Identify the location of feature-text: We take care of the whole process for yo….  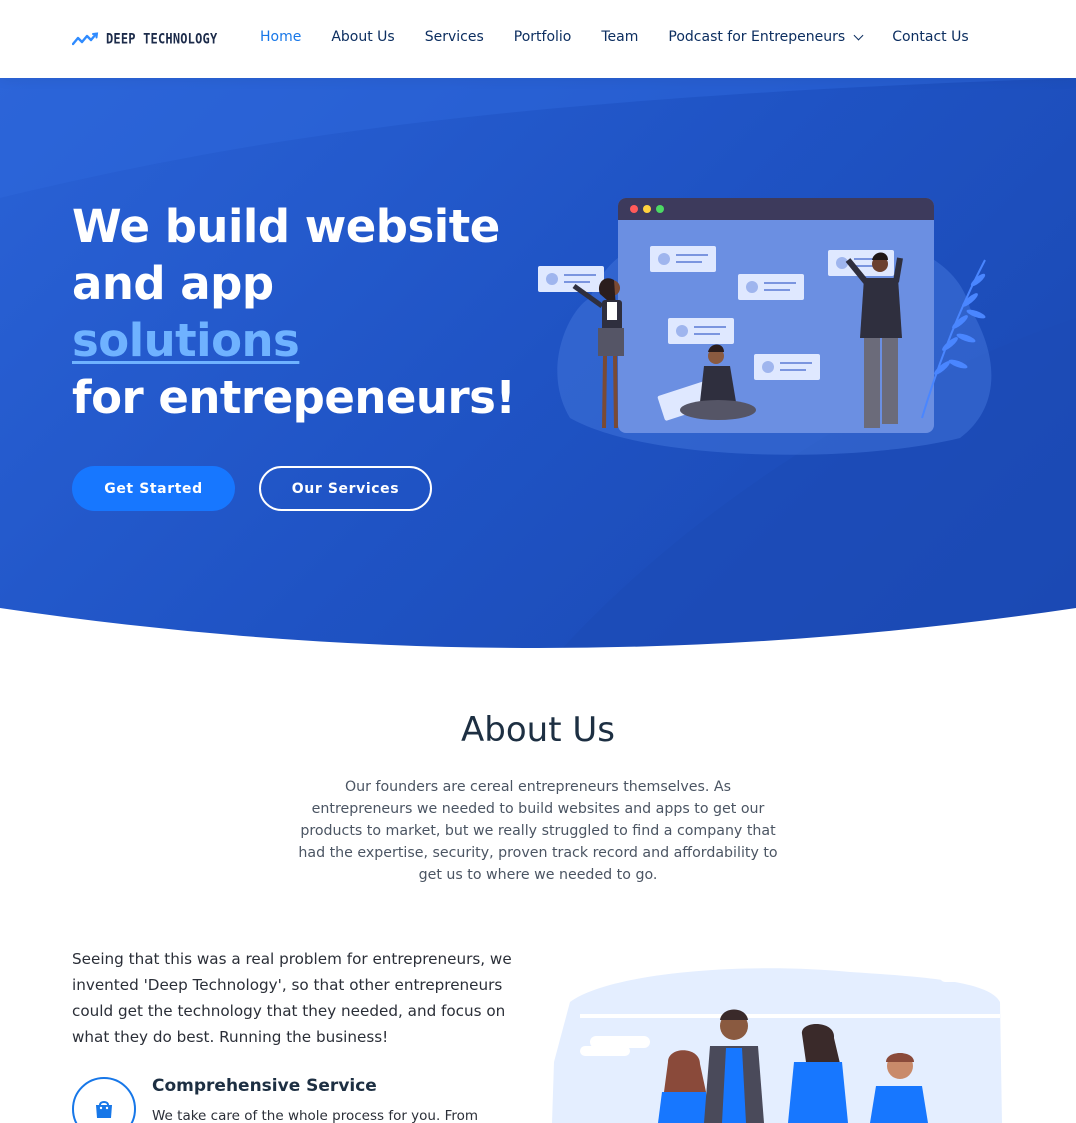
(315, 1115).